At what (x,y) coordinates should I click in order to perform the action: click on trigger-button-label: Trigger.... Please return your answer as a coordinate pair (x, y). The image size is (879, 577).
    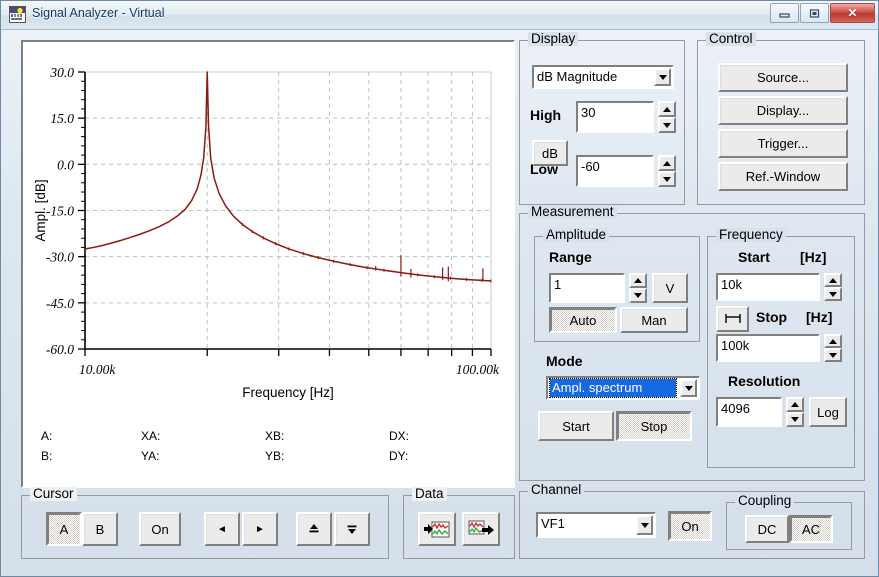
    Looking at the image, I should click on (783, 143).